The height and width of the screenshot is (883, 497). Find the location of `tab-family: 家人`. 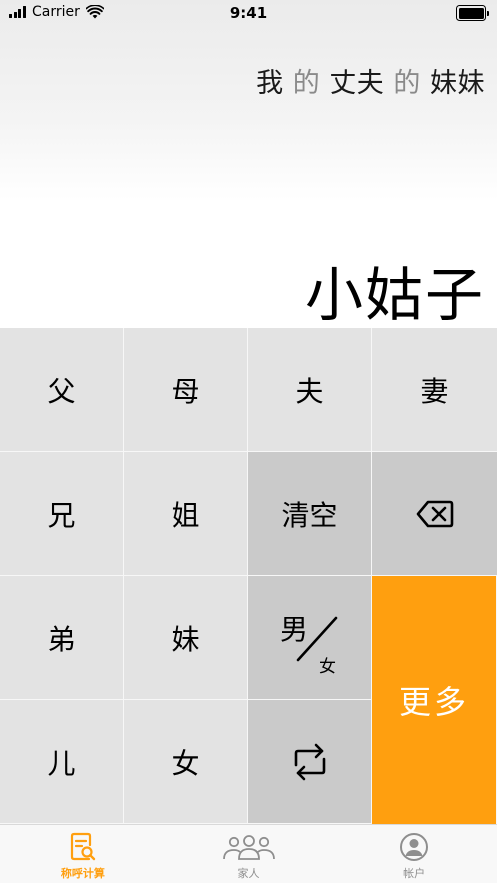

tab-family: 家人 is located at coordinates (249, 854).